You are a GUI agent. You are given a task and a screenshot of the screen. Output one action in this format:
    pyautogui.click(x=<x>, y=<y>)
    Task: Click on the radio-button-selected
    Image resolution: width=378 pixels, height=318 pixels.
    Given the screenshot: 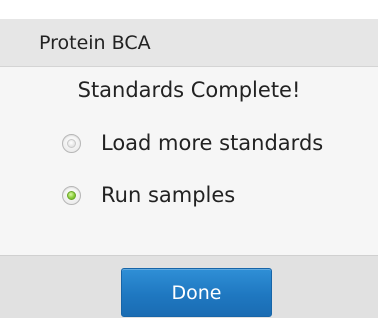 What is the action you would take?
    pyautogui.click(x=71, y=195)
    